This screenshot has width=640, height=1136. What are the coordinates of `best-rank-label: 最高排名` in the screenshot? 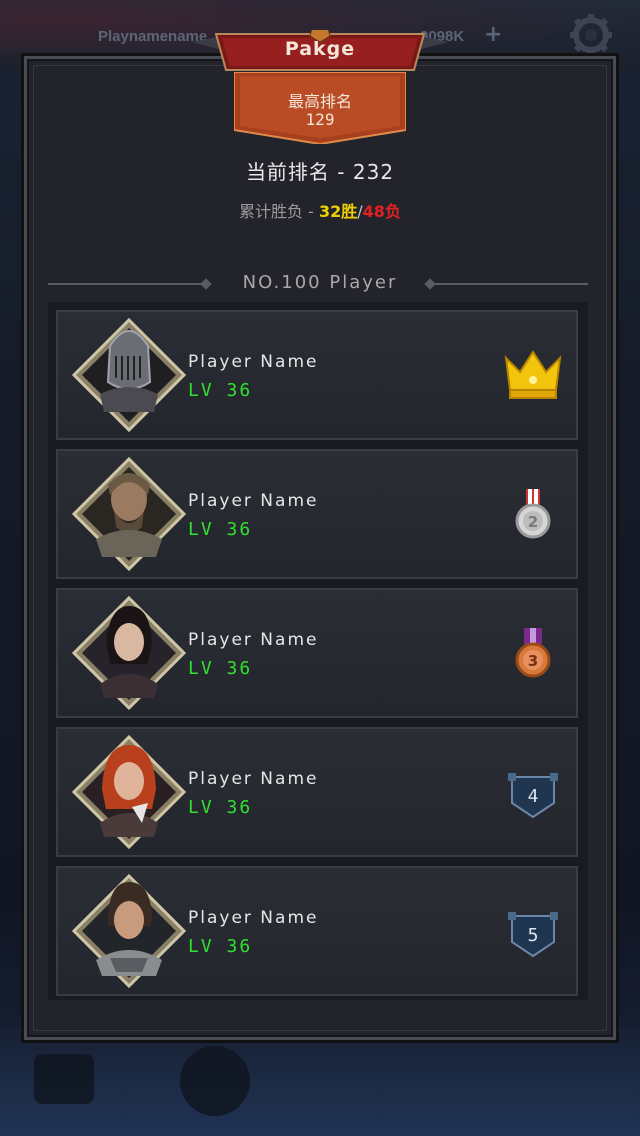 It's located at (319, 101).